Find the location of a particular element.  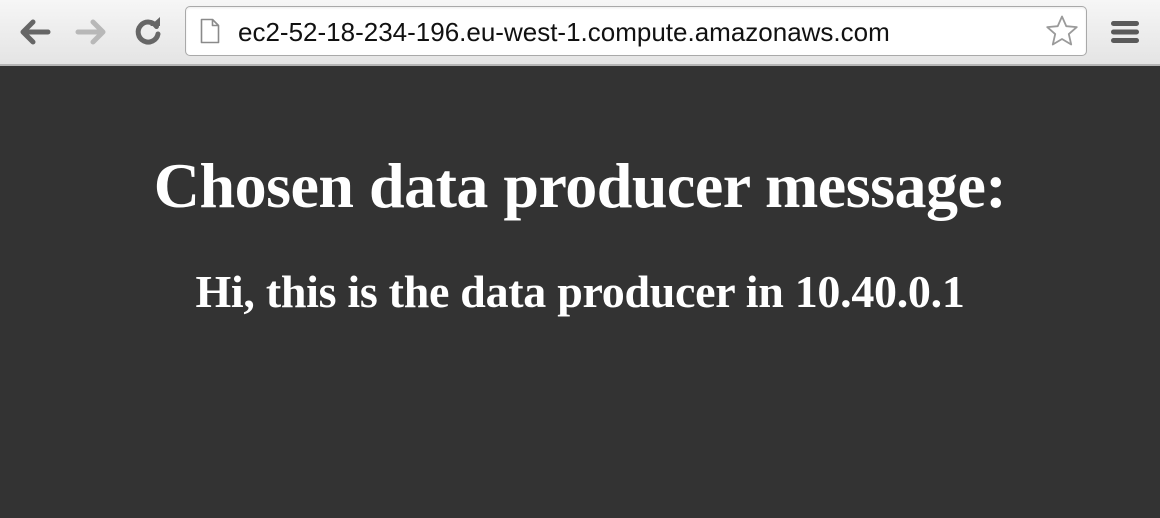

reload-button is located at coordinates (148, 32).